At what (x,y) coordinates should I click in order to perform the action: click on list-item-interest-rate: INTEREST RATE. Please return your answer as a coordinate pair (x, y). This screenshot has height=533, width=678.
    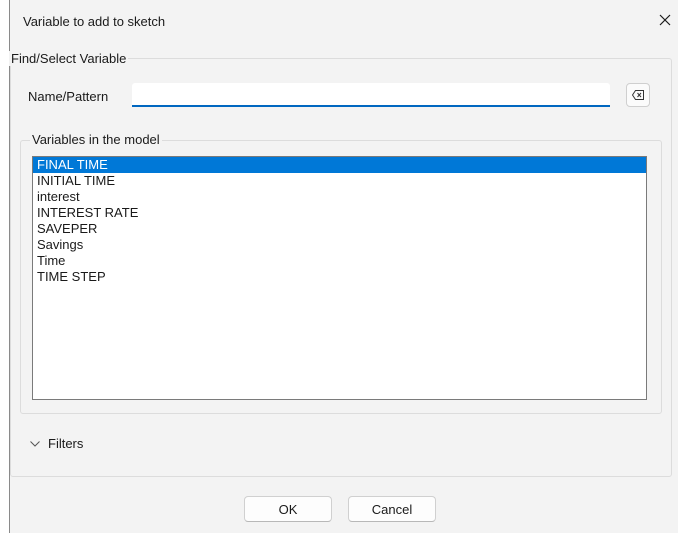
    Looking at the image, I should click on (339, 213).